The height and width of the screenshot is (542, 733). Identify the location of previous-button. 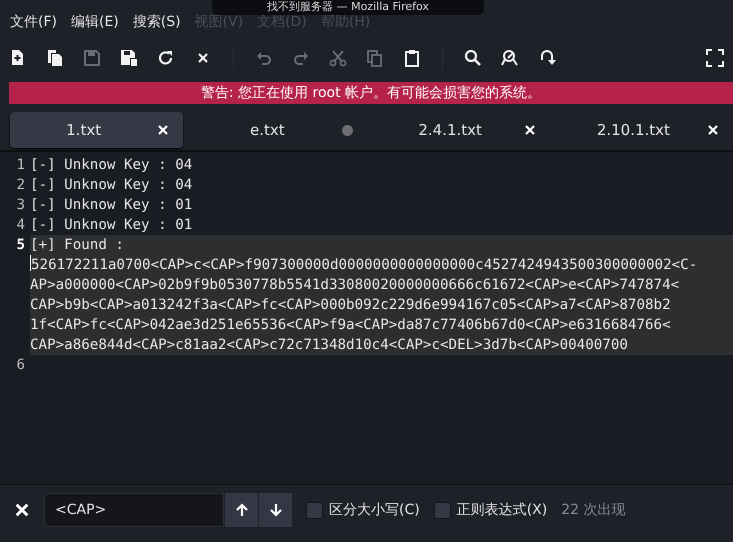
(241, 510).